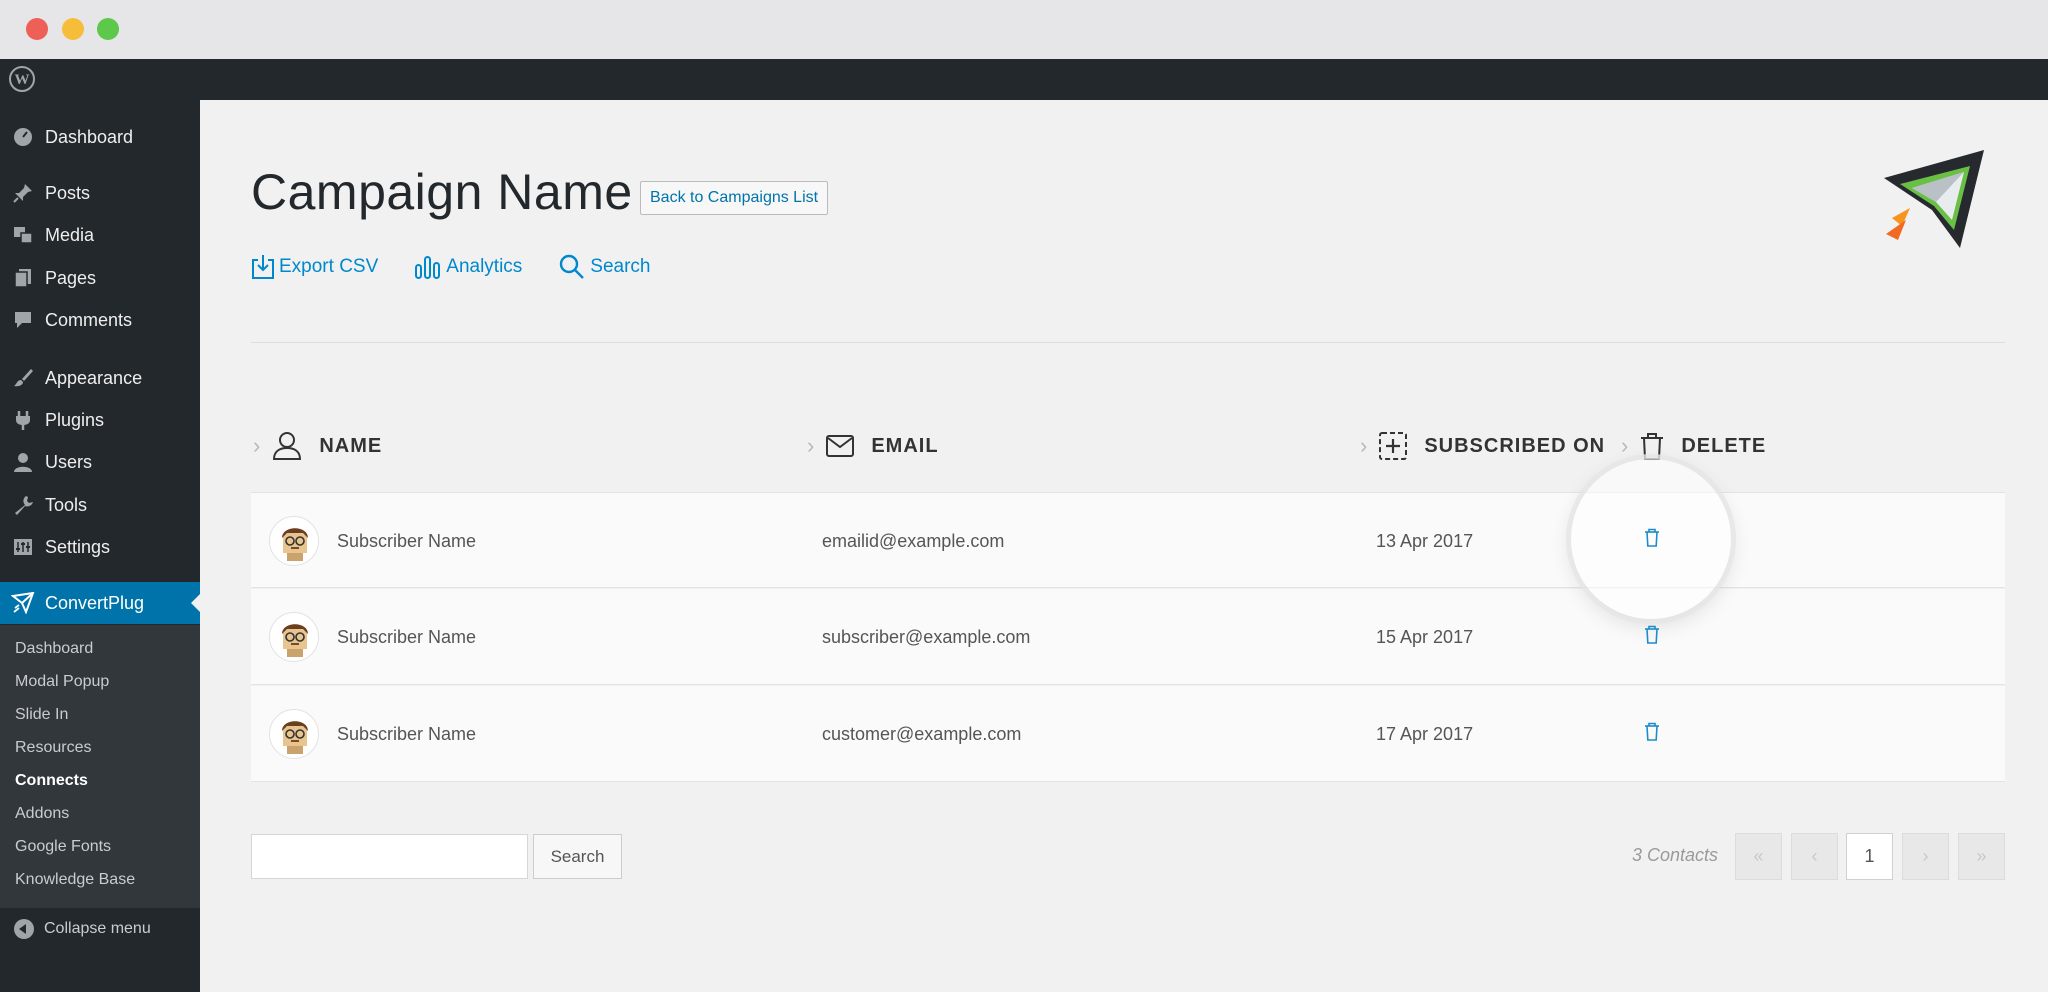 The height and width of the screenshot is (992, 2048). Describe the element at coordinates (389, 856) in the screenshot. I see `search-input` at that location.